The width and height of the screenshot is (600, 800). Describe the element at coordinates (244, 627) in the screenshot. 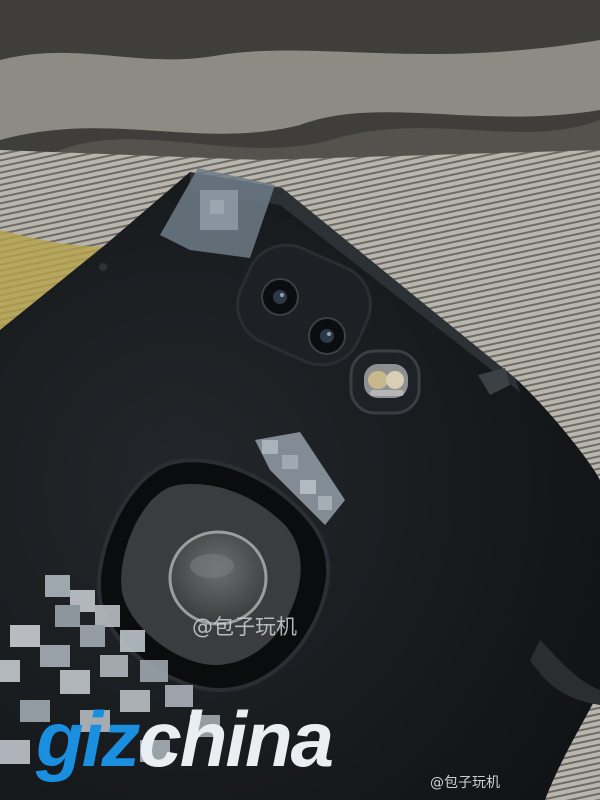

I see `watermark-center: @包子玩机` at that location.